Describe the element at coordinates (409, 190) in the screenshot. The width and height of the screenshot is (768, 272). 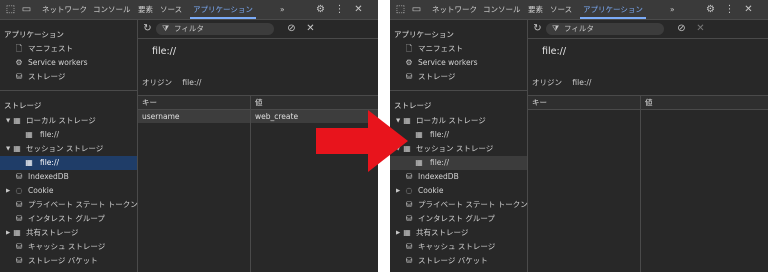
I see `cookie-icon: ◌` at that location.